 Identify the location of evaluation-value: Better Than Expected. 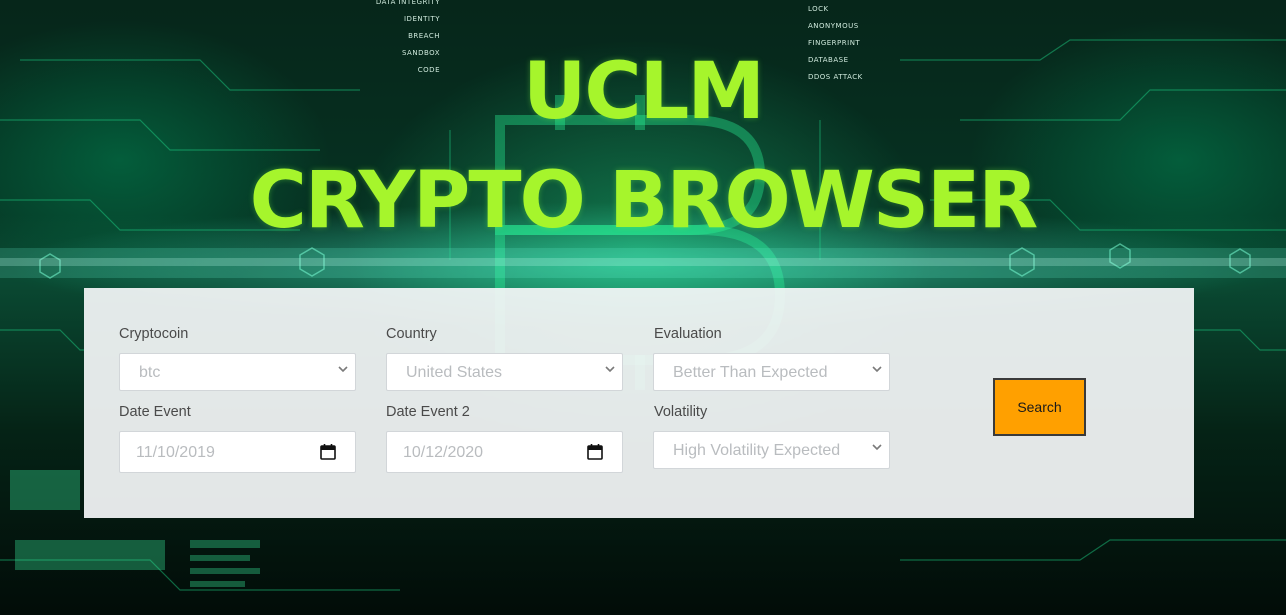
(750, 372).